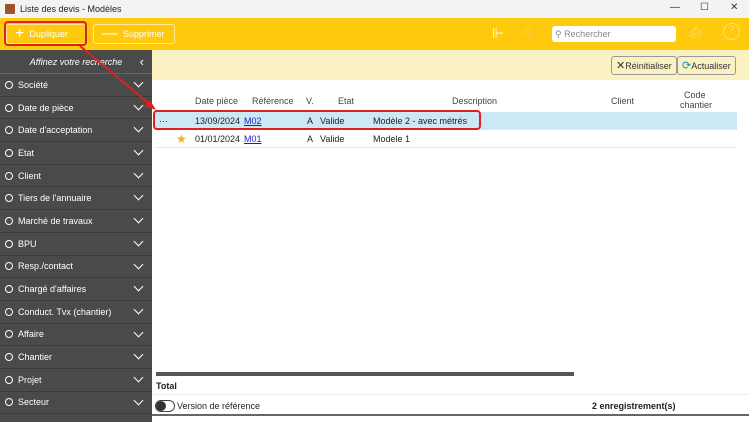 Image resolution: width=749 pixels, height=422 pixels. I want to click on footer: Version de référence 2 enregistrement(s), so click(450, 405).